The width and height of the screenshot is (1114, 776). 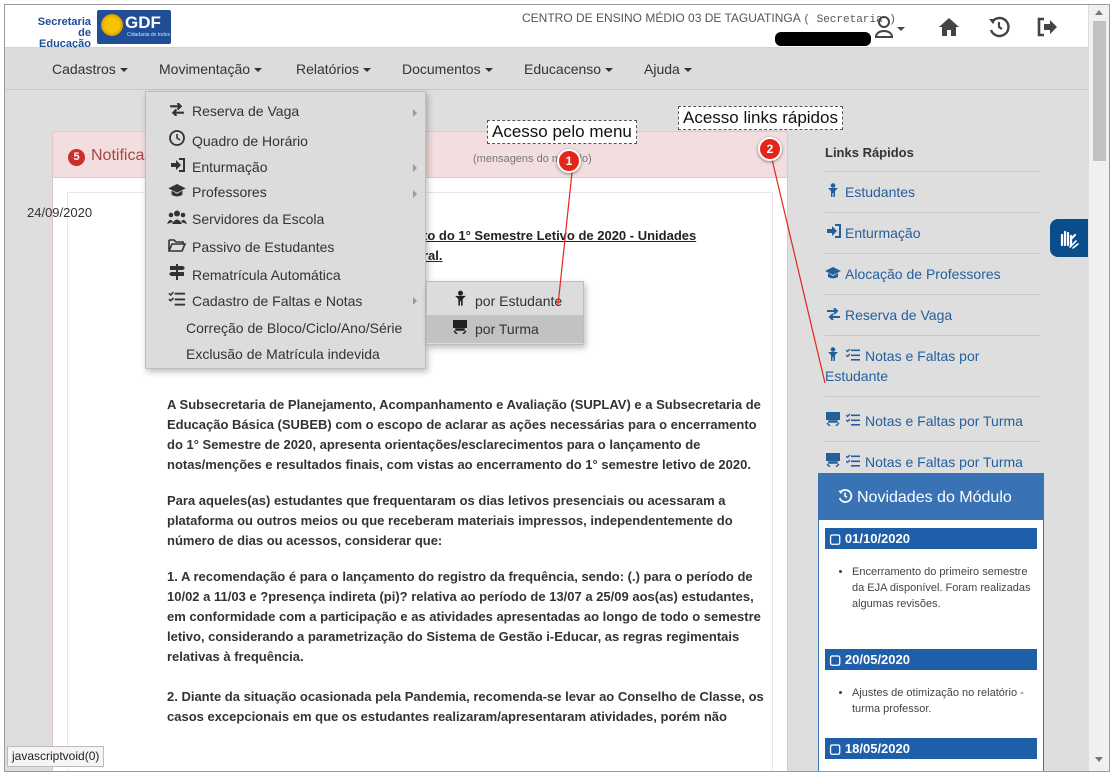 I want to click on callout-badge-2: 2, so click(x=770, y=149).